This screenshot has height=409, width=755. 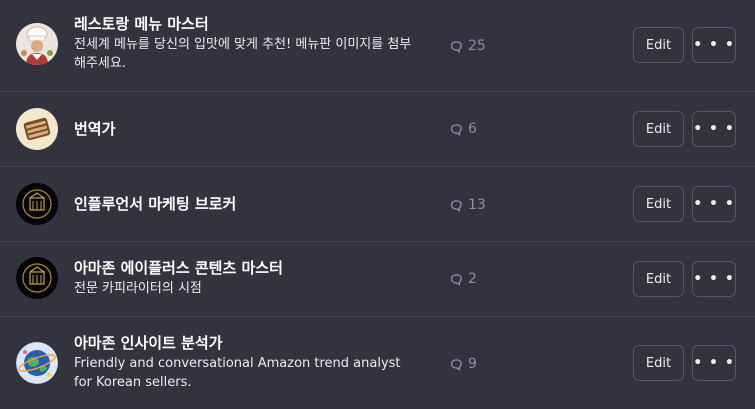 I want to click on conversation-count-value: 2, so click(x=472, y=279).